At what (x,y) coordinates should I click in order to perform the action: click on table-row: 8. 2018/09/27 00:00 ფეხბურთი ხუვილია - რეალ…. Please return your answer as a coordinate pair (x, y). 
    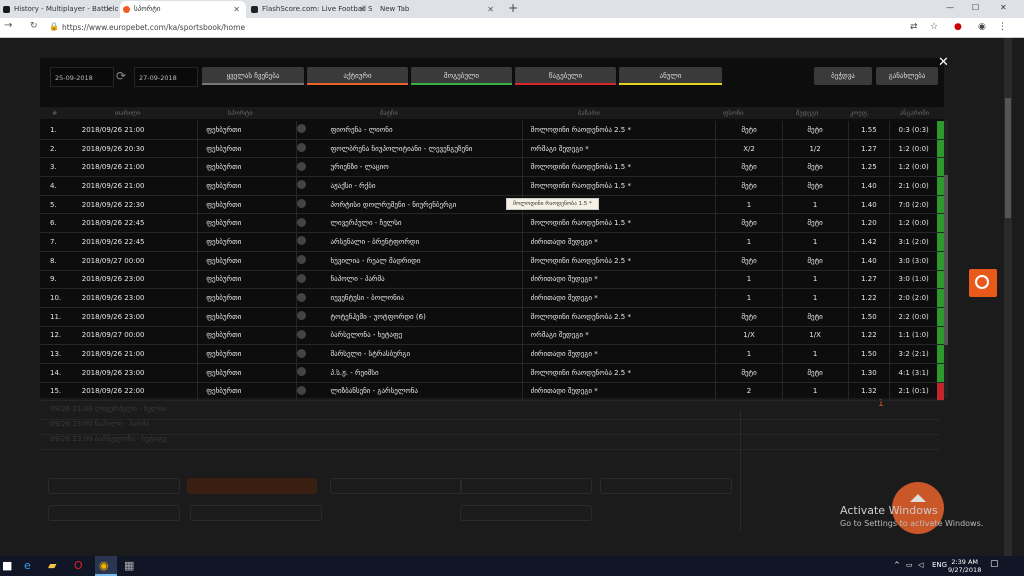
    Looking at the image, I should click on (492, 261).